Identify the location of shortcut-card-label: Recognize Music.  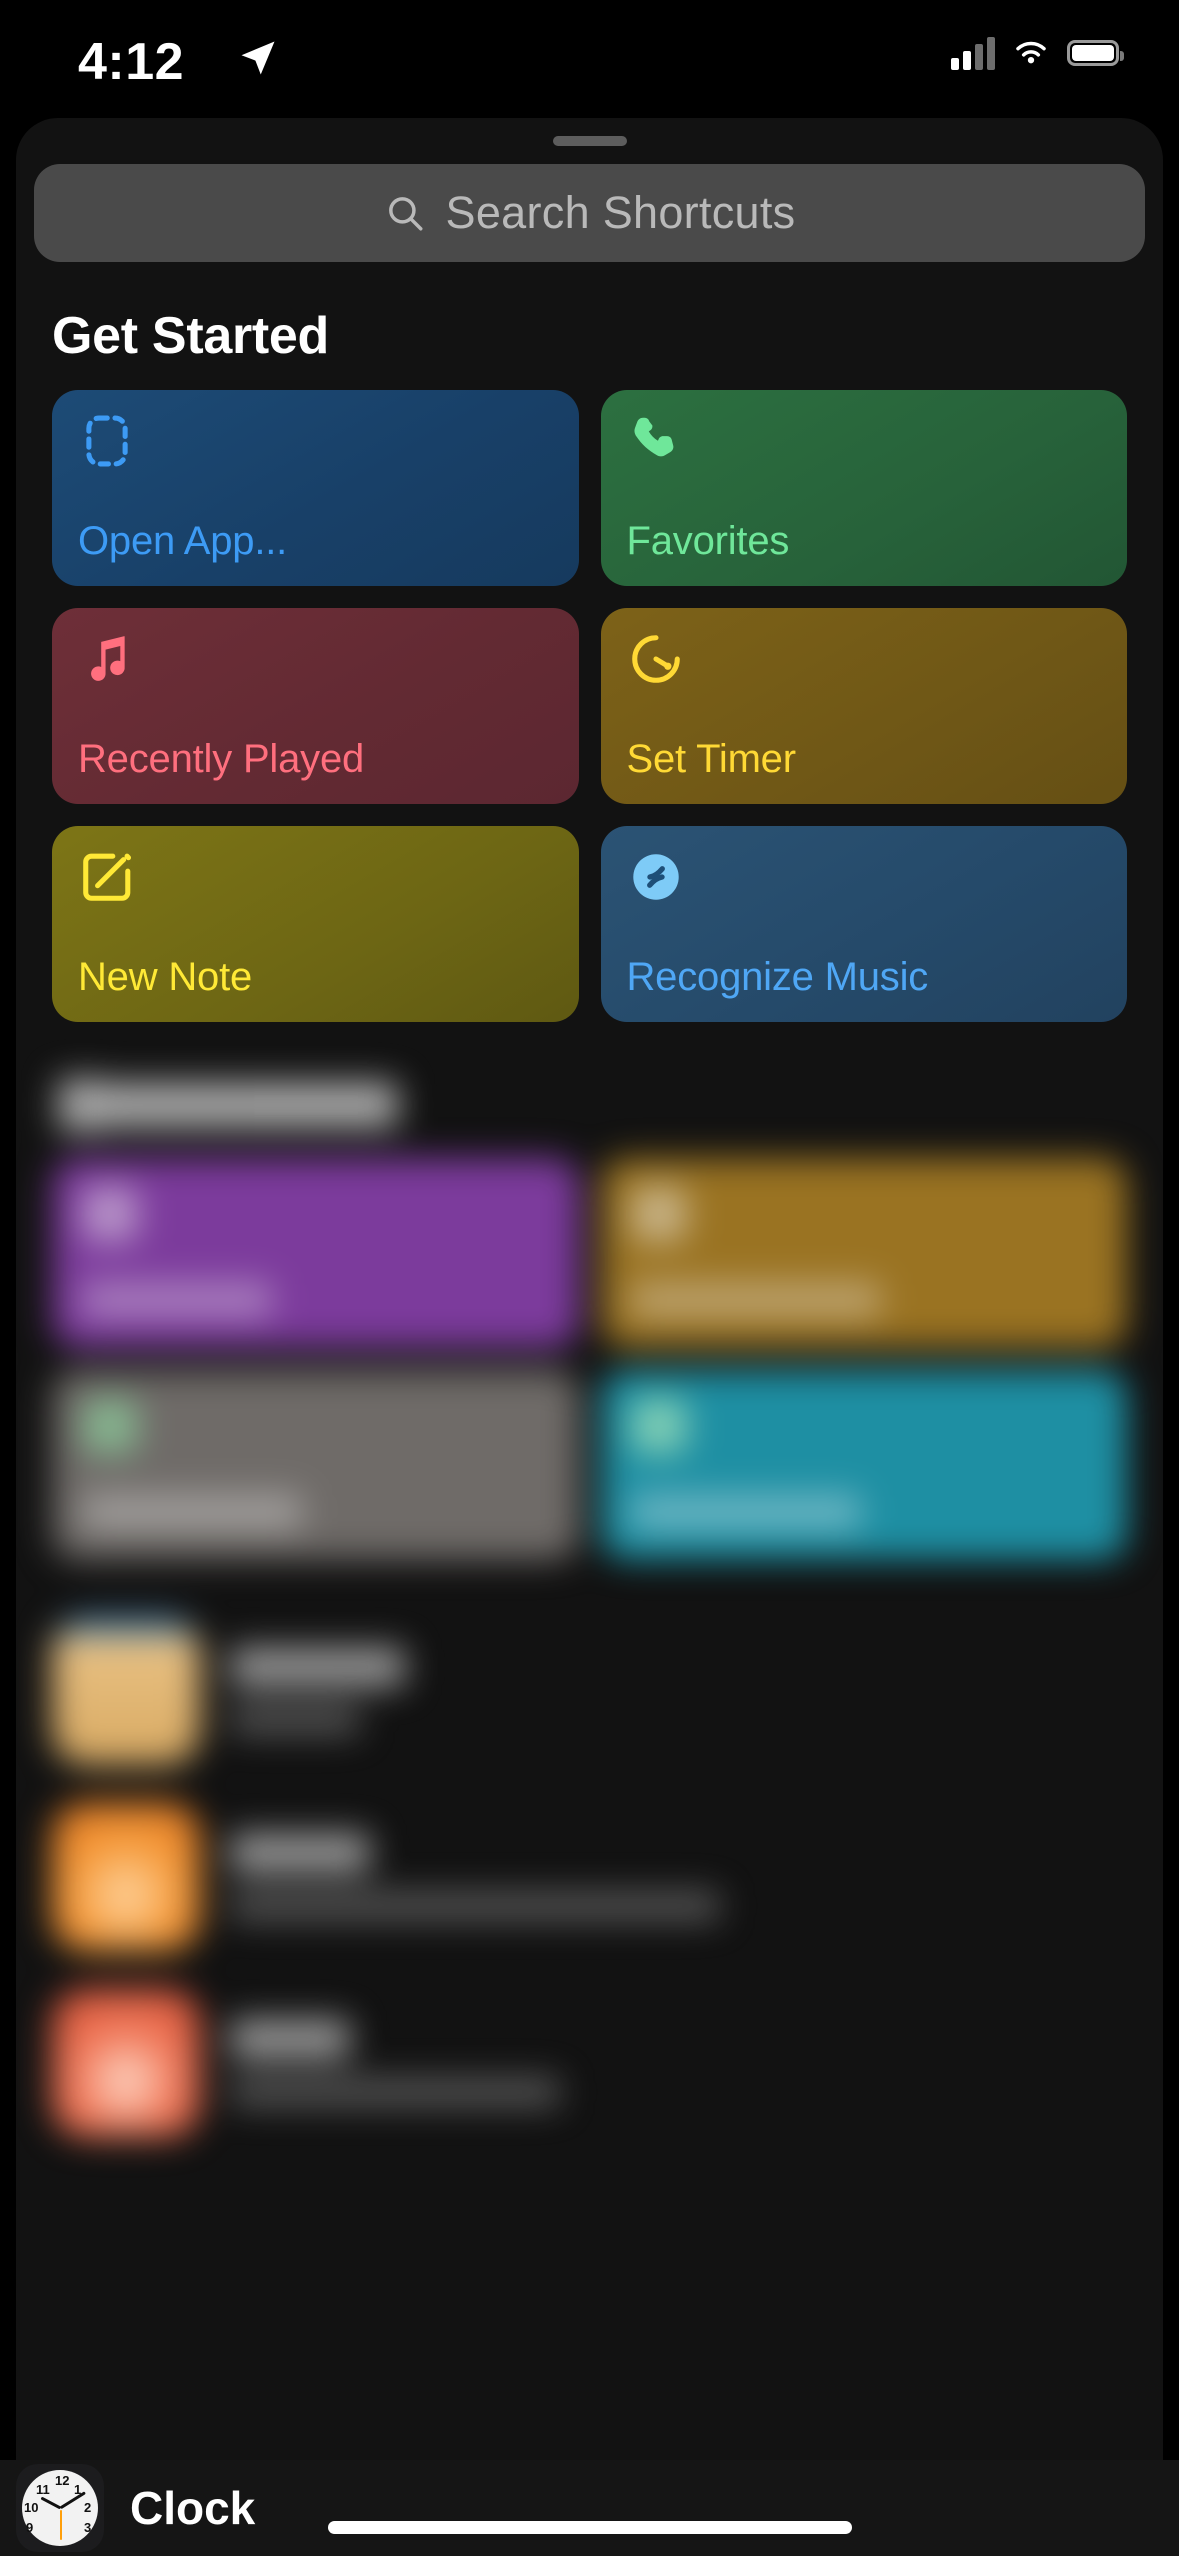
(777, 977).